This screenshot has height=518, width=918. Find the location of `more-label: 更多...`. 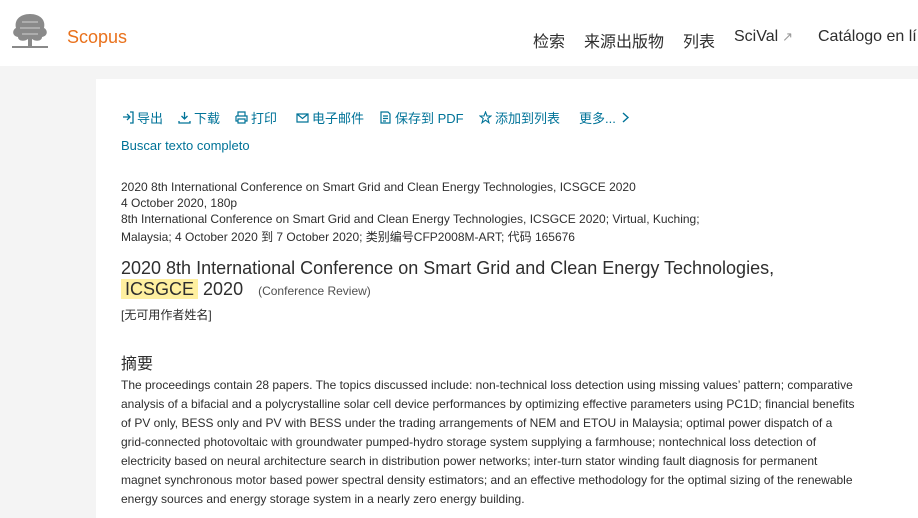

more-label: 更多... is located at coordinates (597, 118).